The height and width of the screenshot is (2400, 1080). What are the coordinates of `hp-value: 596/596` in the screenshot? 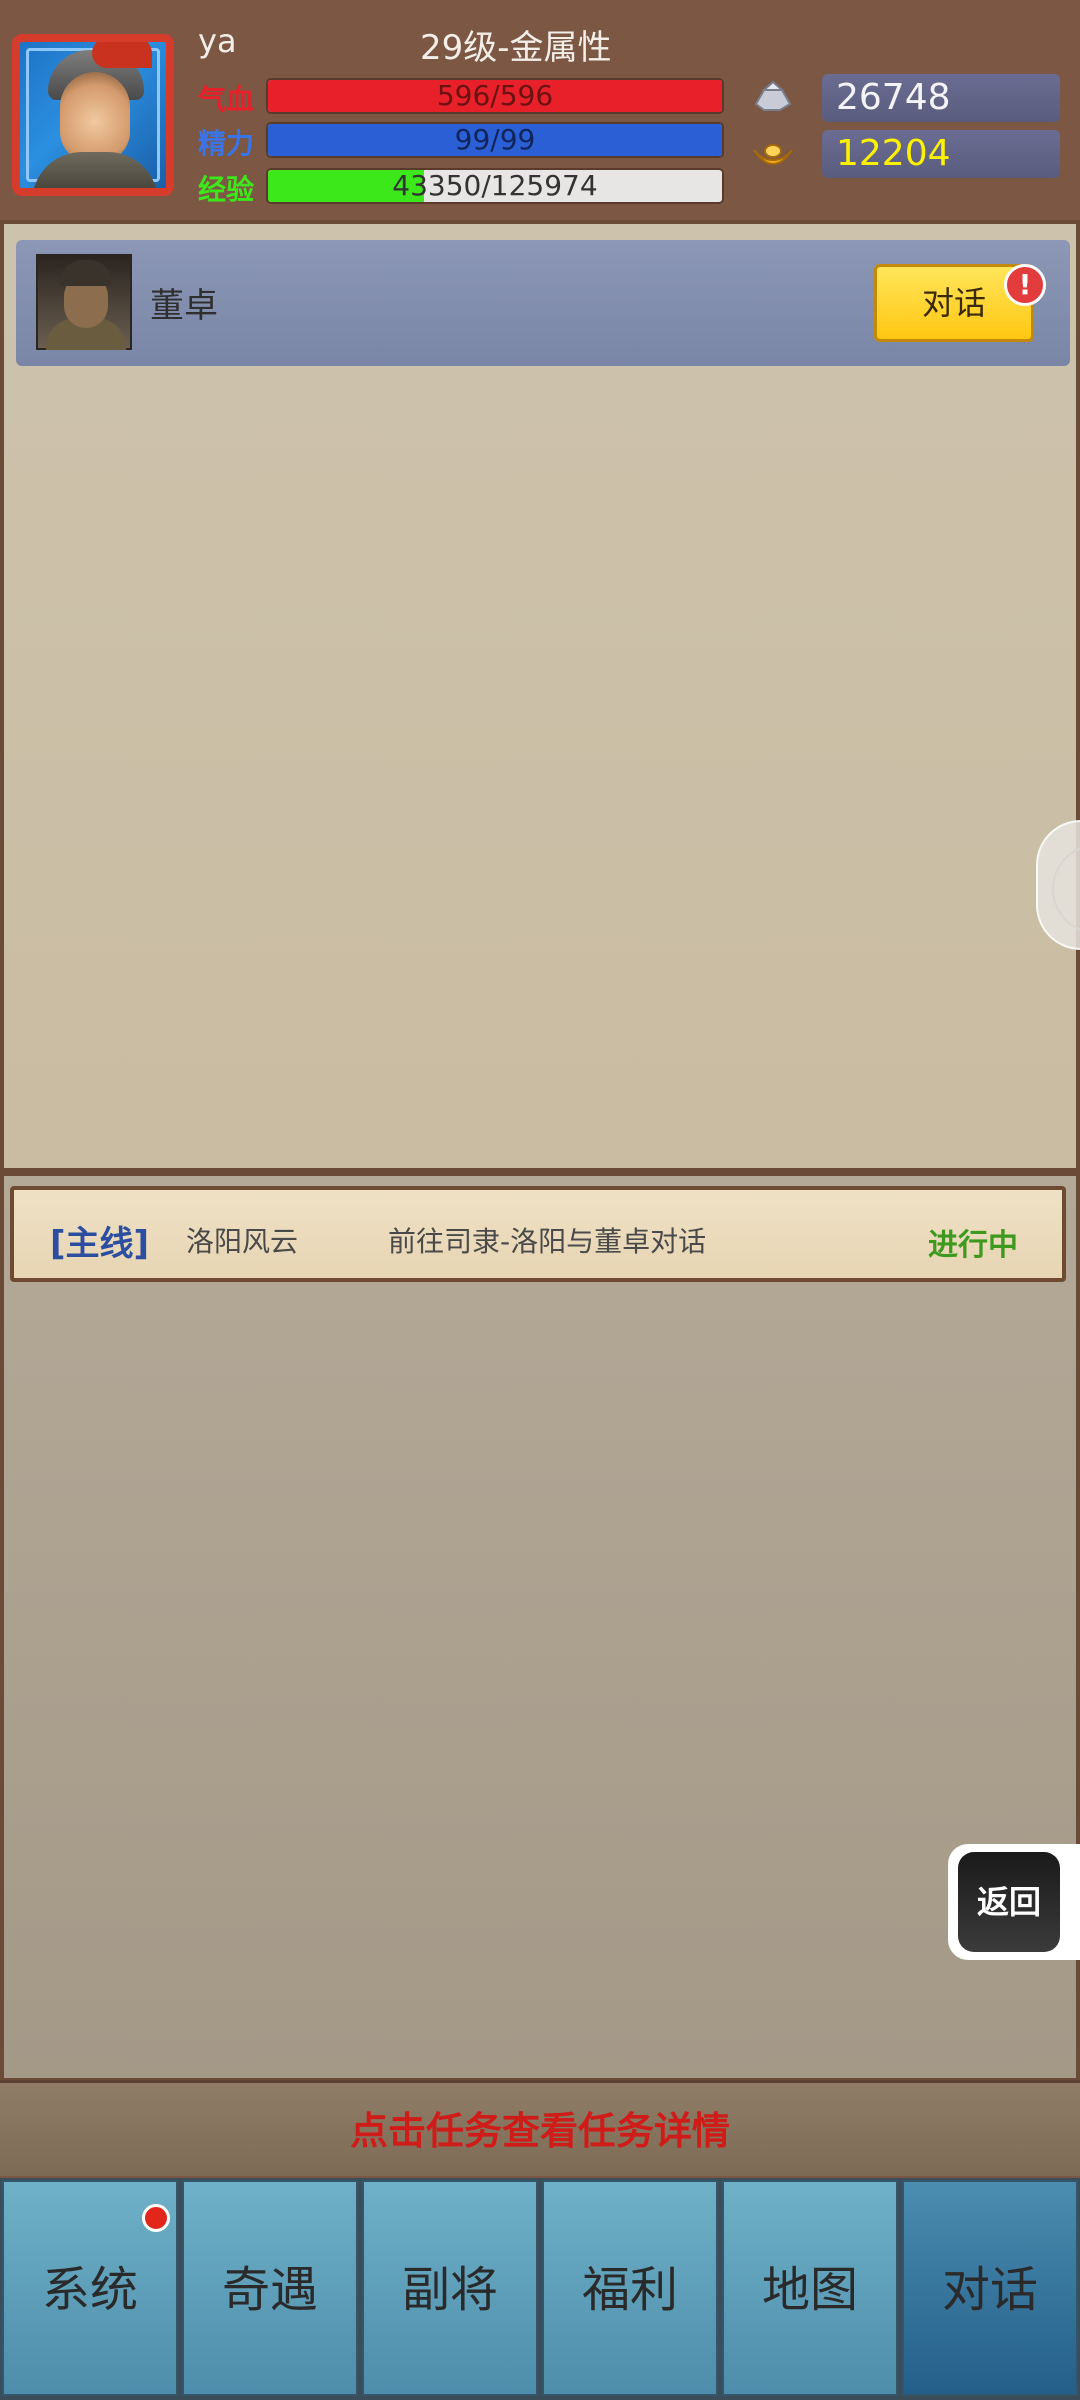 It's located at (495, 95).